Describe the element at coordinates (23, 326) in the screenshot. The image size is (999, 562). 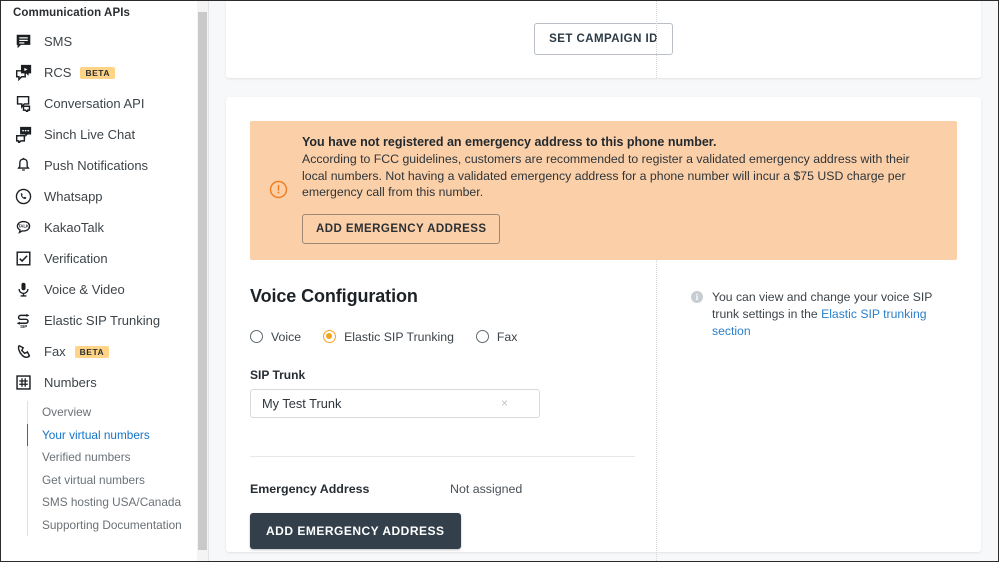
I see `svg-text: SIP` at that location.